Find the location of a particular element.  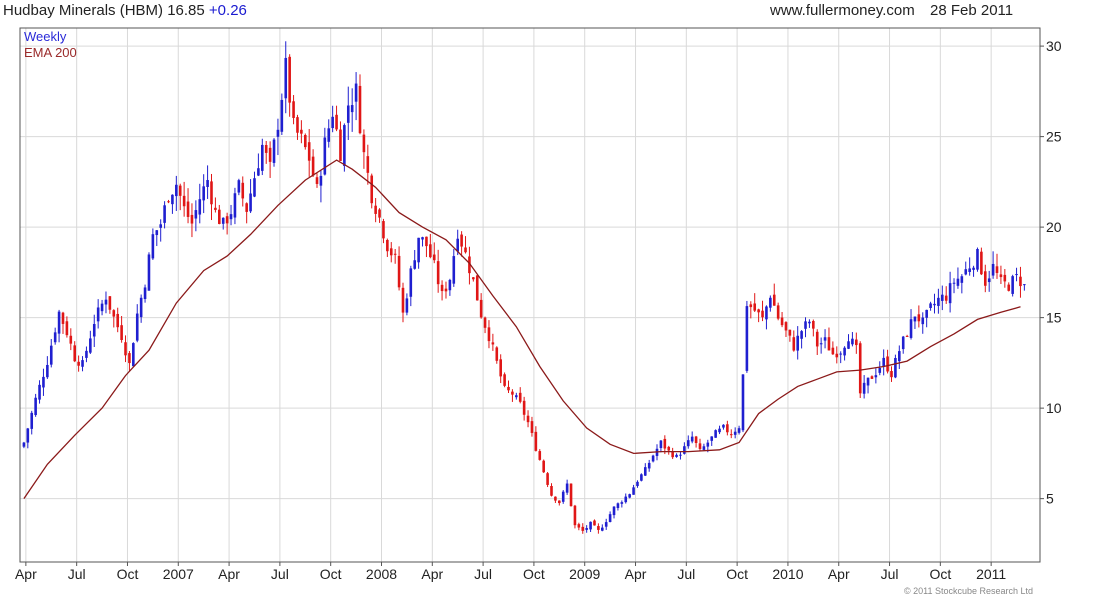

y-tick-label: 25 is located at coordinates (1054, 137).